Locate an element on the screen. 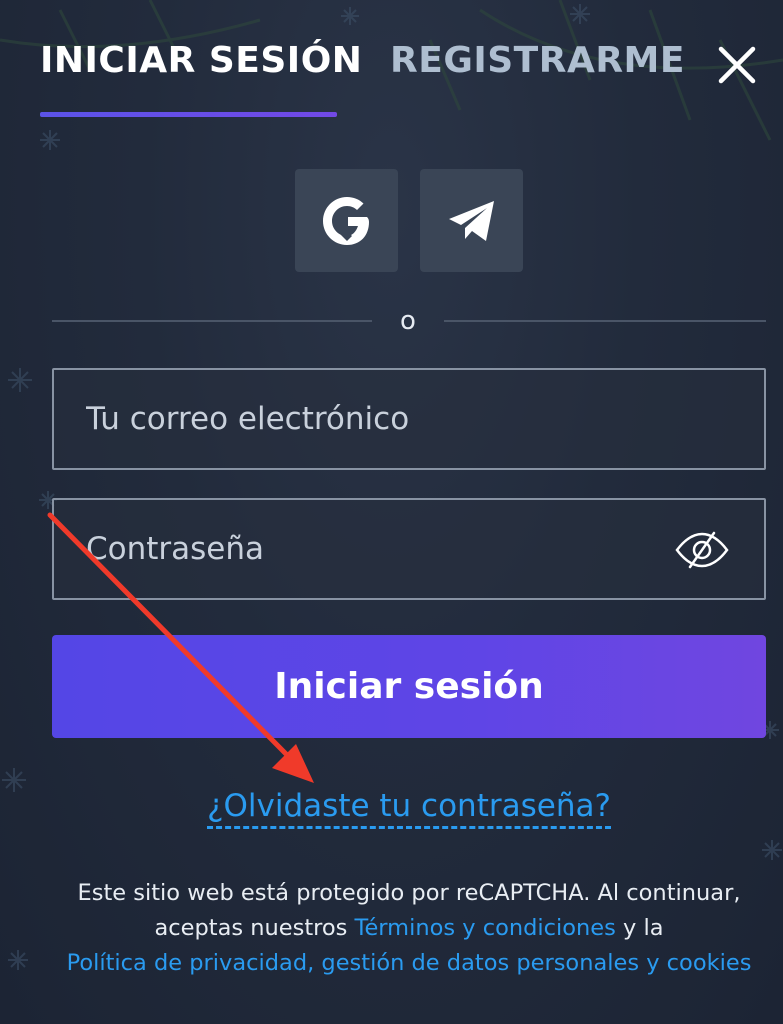 Image resolution: width=783 pixels, height=1024 pixels. auth-tabs: INICIAR SESIÓN REGISTRARME is located at coordinates (390, 80).